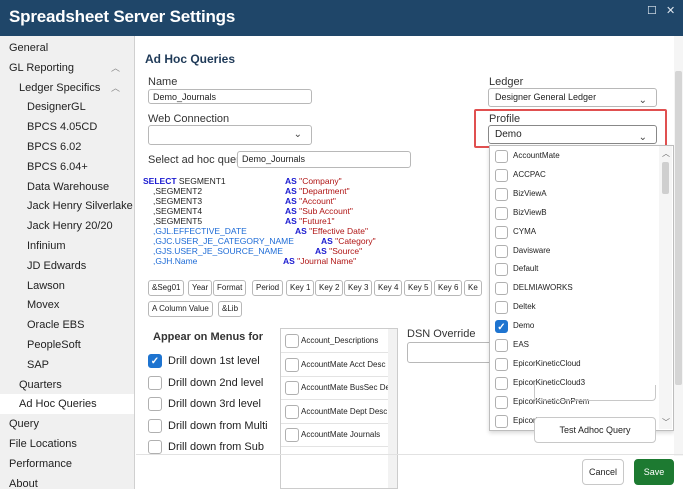 This screenshot has height=489, width=683. What do you see at coordinates (67, 147) in the screenshot?
I see `sidebar-item: BPCS 6.02` at bounding box center [67, 147].